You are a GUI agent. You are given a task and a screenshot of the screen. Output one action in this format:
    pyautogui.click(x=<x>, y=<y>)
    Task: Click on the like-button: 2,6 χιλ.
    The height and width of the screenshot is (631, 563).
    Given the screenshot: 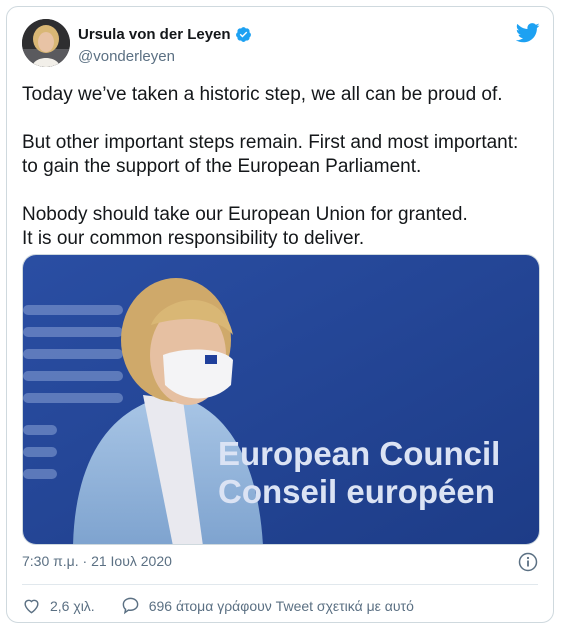 What is the action you would take?
    pyautogui.click(x=58, y=605)
    